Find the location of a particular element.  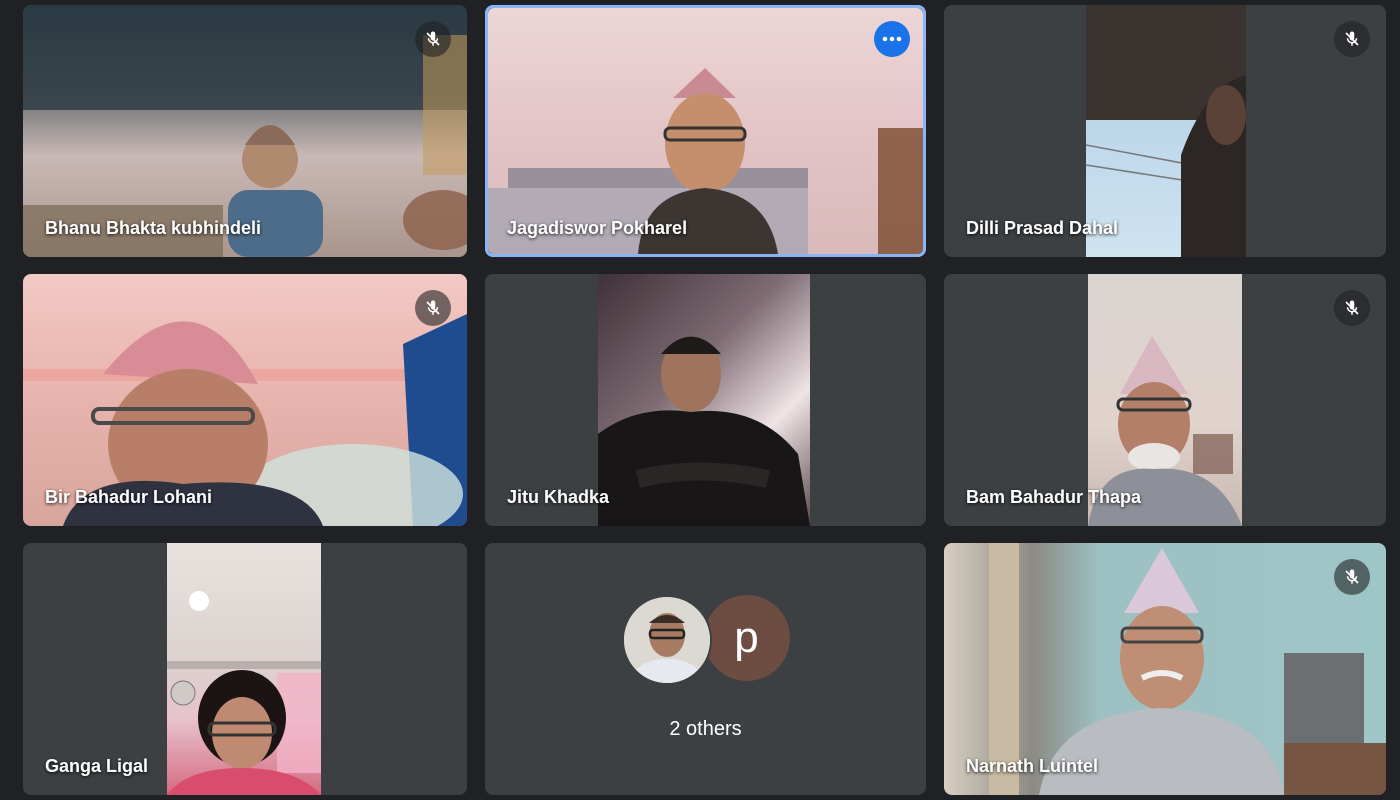

participant-avatar-letter: p is located at coordinates (746, 638).